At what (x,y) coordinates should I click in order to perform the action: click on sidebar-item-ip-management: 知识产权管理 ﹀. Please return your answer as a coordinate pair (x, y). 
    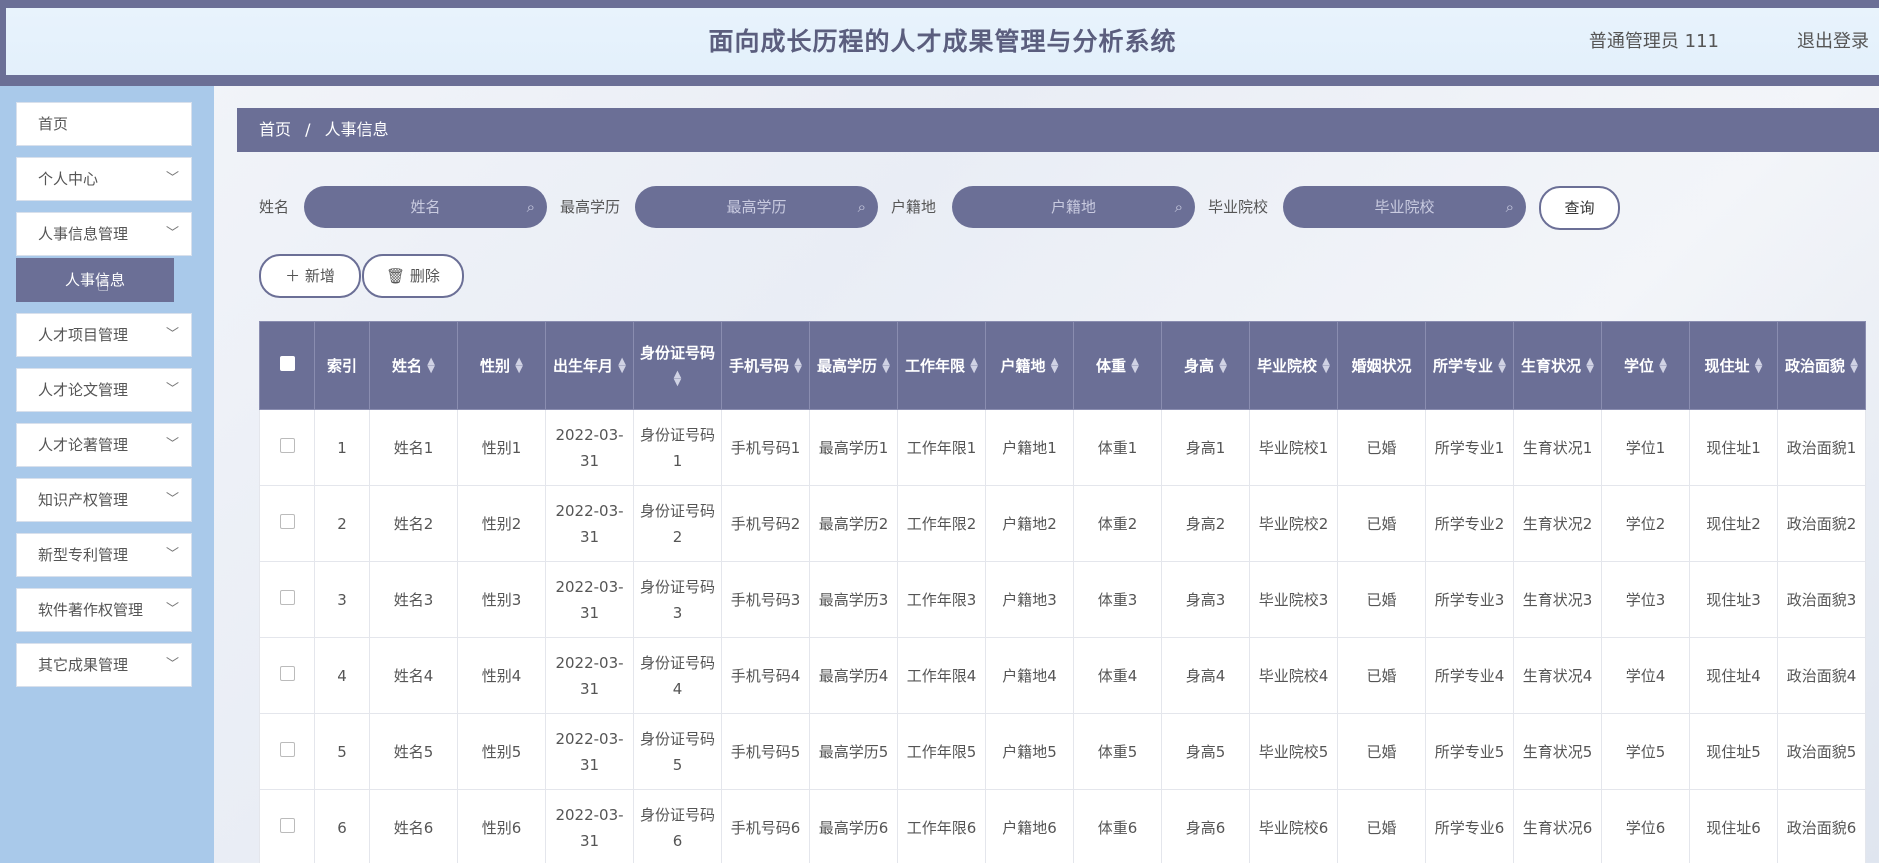
    Looking at the image, I should click on (104, 500).